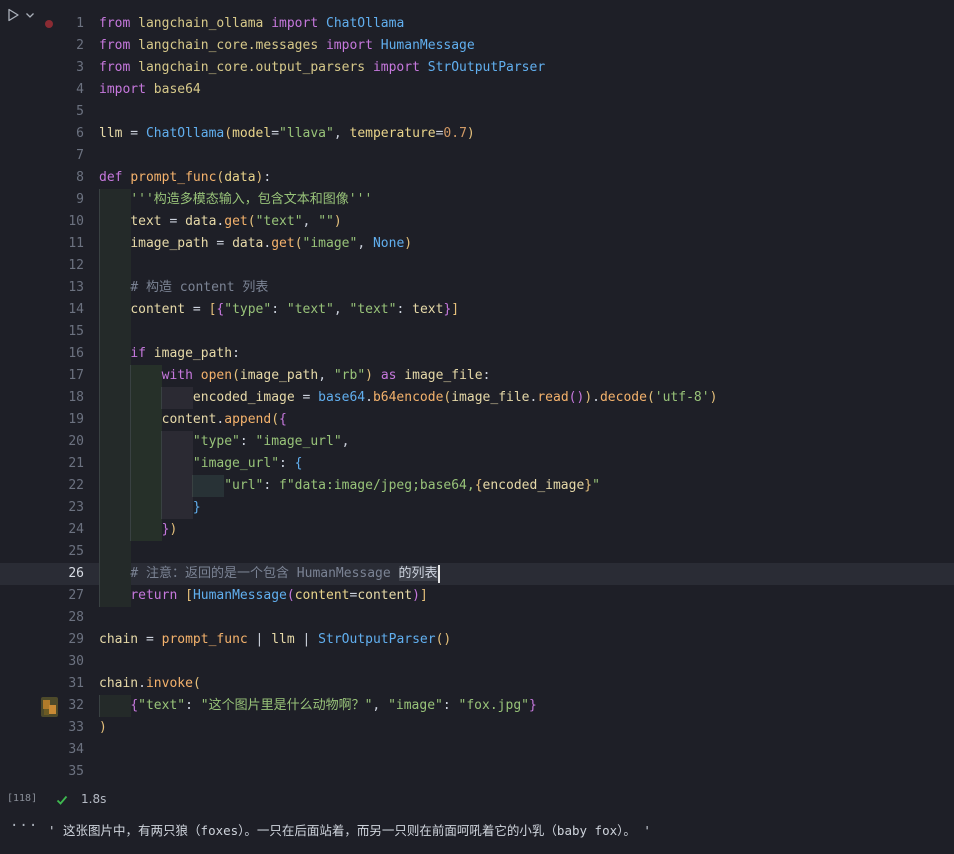  I want to click on code-token: [, so click(189, 595).